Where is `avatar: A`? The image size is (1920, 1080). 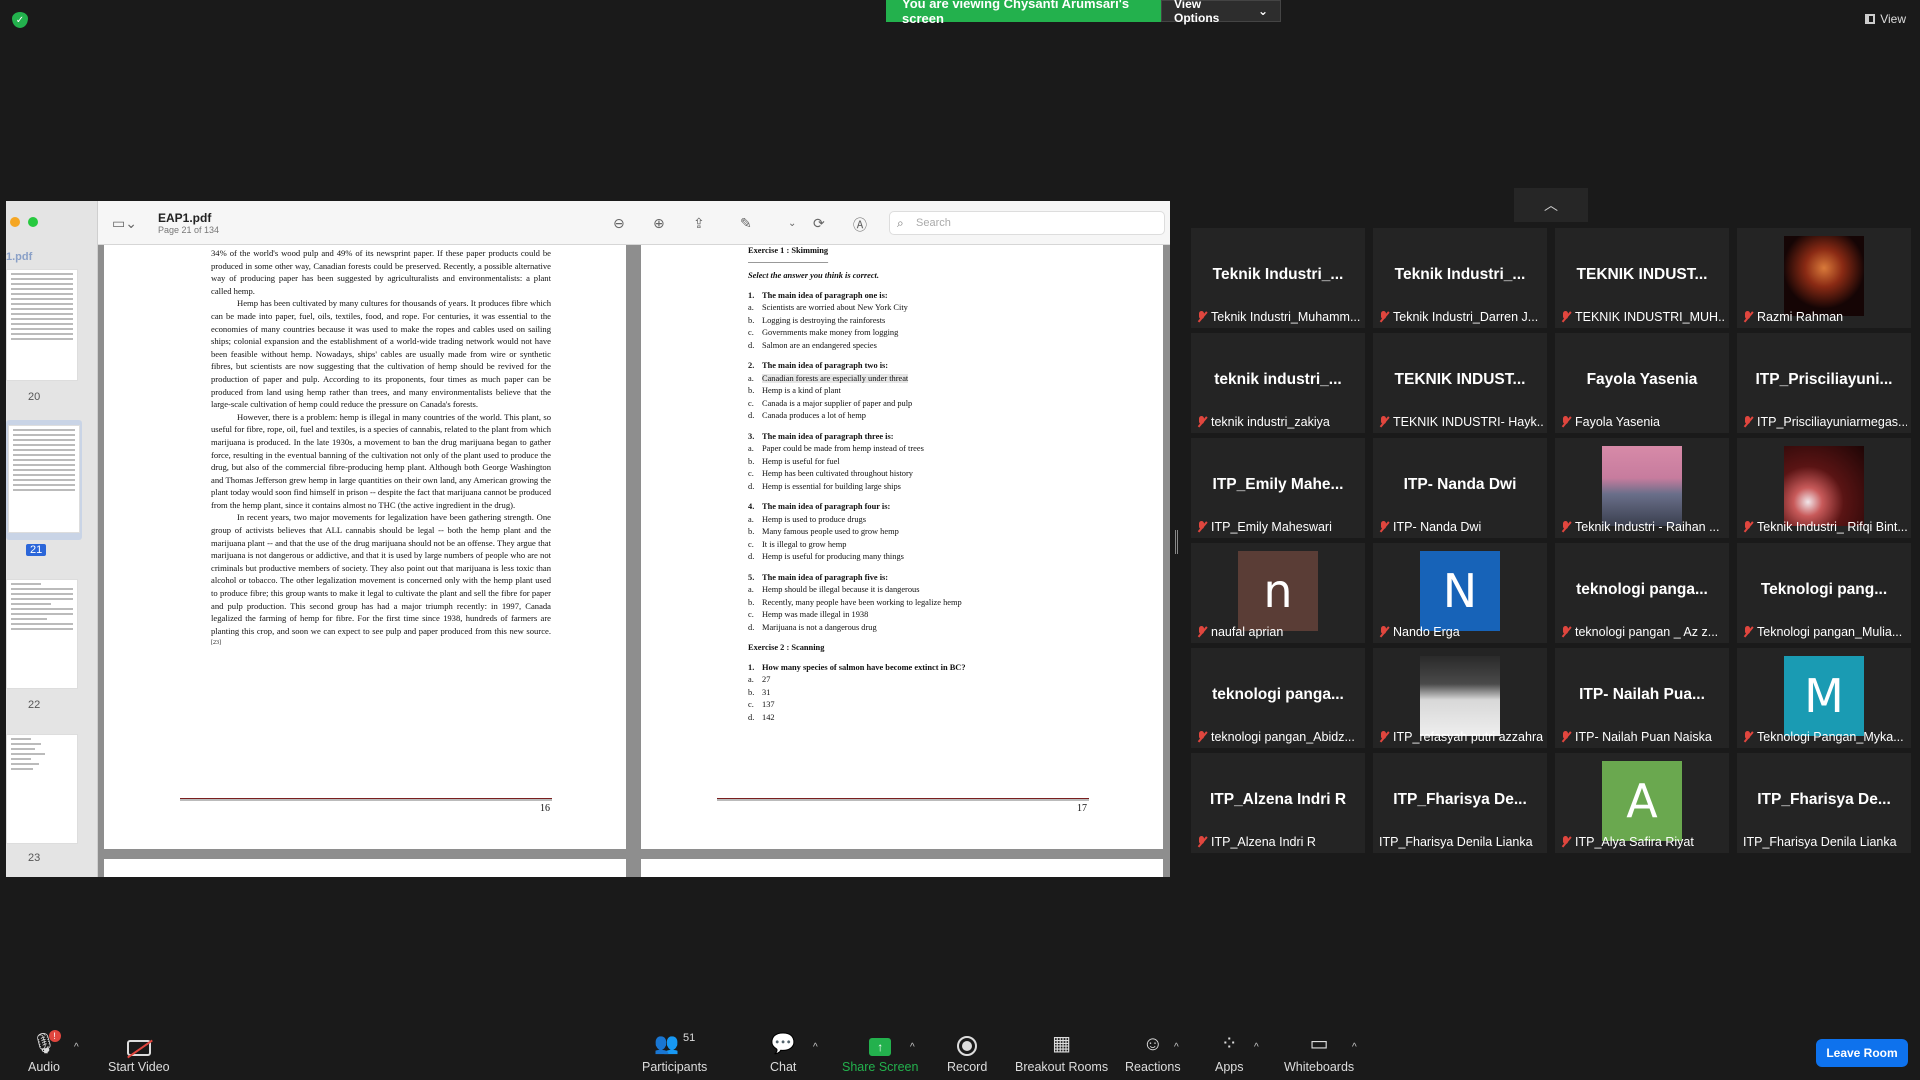 avatar: A is located at coordinates (1642, 801).